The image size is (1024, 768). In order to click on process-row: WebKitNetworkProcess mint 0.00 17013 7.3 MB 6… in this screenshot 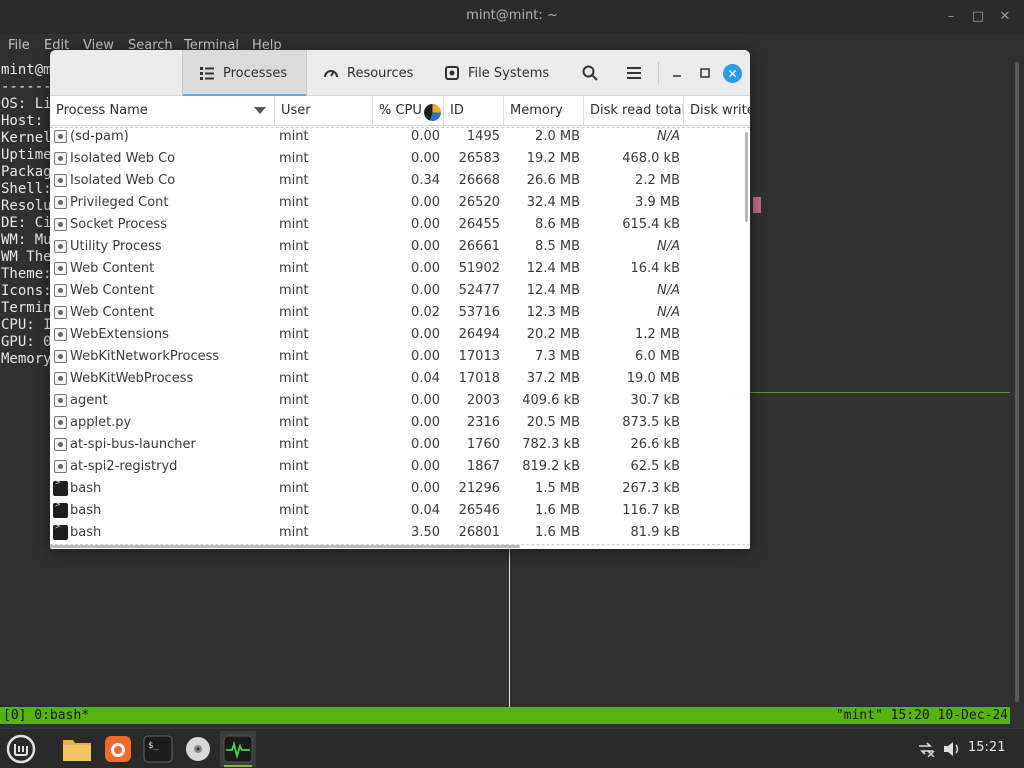, I will do `click(400, 357)`.